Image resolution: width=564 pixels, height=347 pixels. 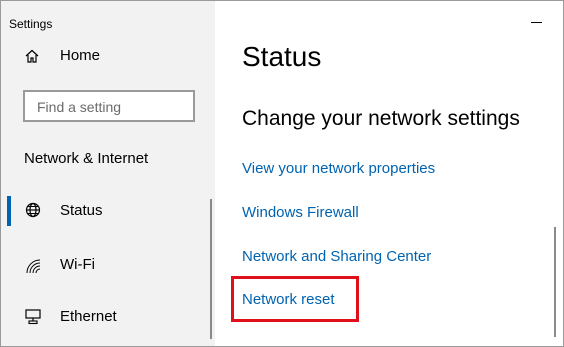 I want to click on app-title: Settings, so click(x=31, y=24).